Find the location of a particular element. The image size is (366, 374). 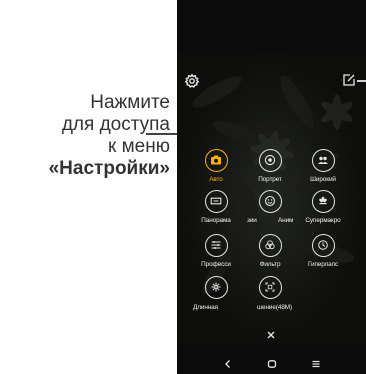

mode-pro-ring is located at coordinates (216, 245).